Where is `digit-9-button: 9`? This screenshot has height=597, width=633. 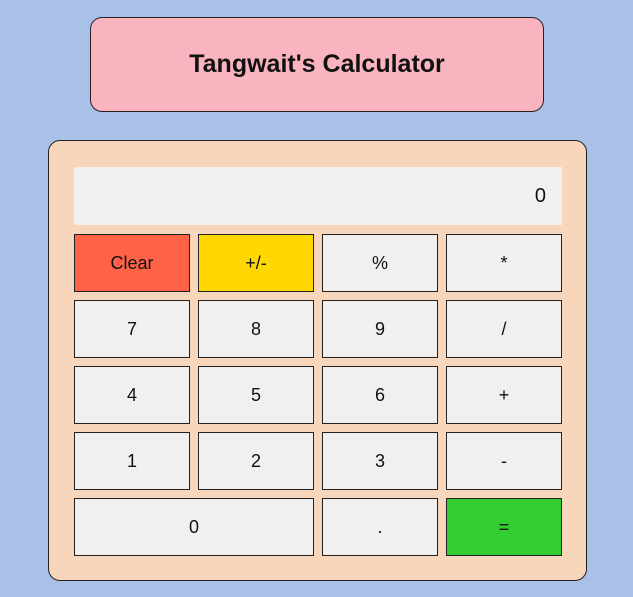 digit-9-button: 9 is located at coordinates (380, 329).